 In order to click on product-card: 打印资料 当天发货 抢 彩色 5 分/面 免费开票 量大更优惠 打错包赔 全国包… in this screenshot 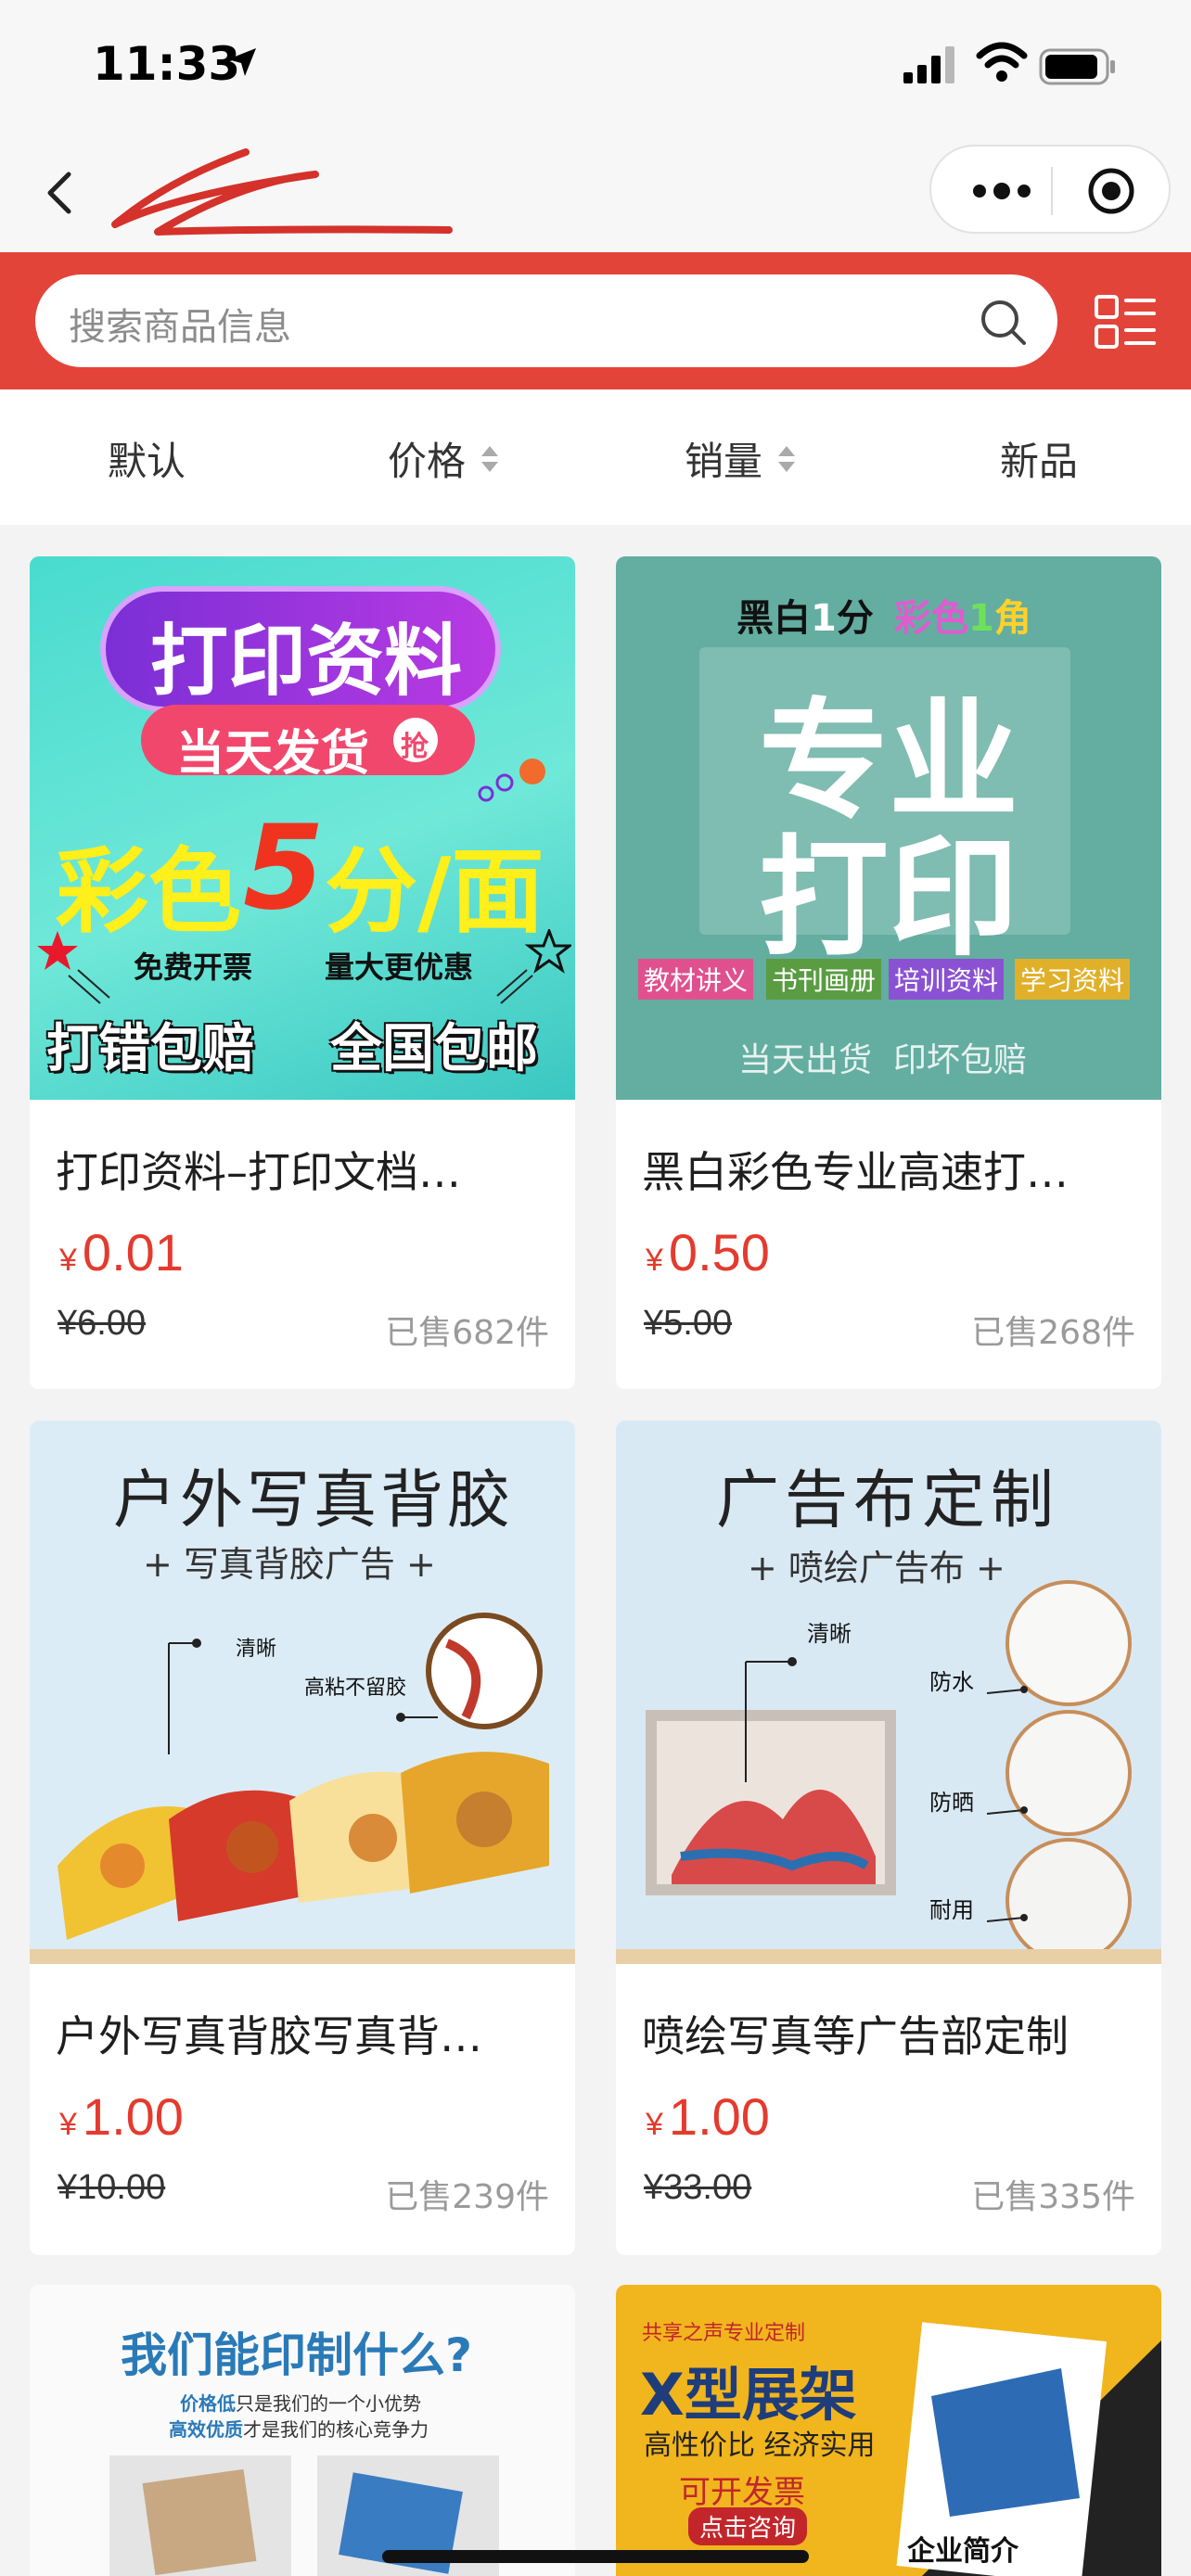, I will do `click(302, 972)`.